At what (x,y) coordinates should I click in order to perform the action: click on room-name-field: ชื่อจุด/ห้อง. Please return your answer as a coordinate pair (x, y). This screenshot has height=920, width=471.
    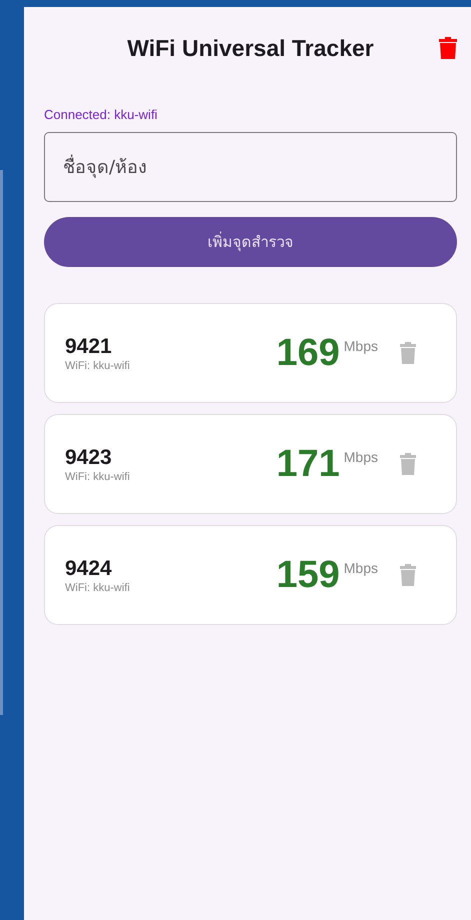
    Looking at the image, I should click on (250, 167).